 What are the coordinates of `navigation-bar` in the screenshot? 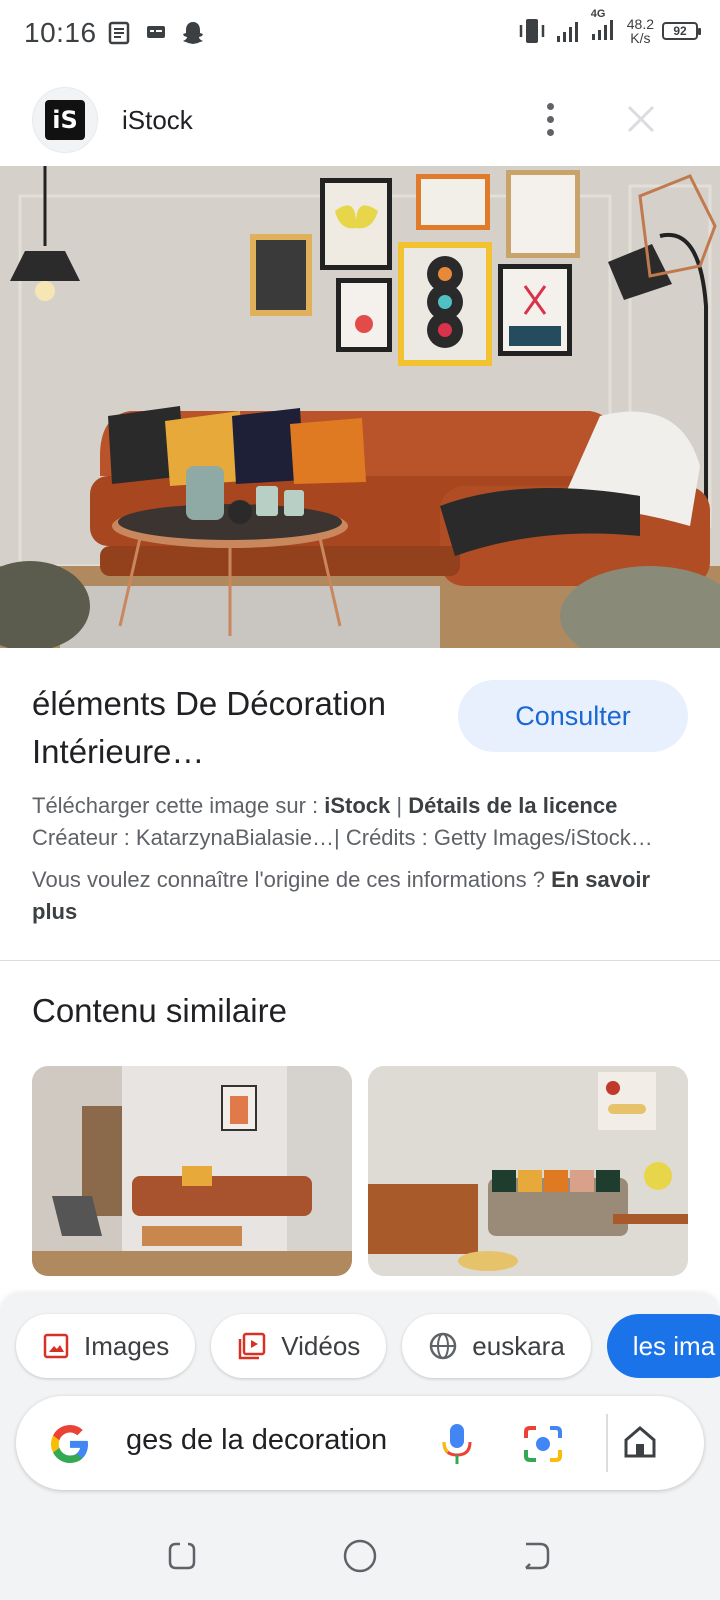 It's located at (360, 1555).